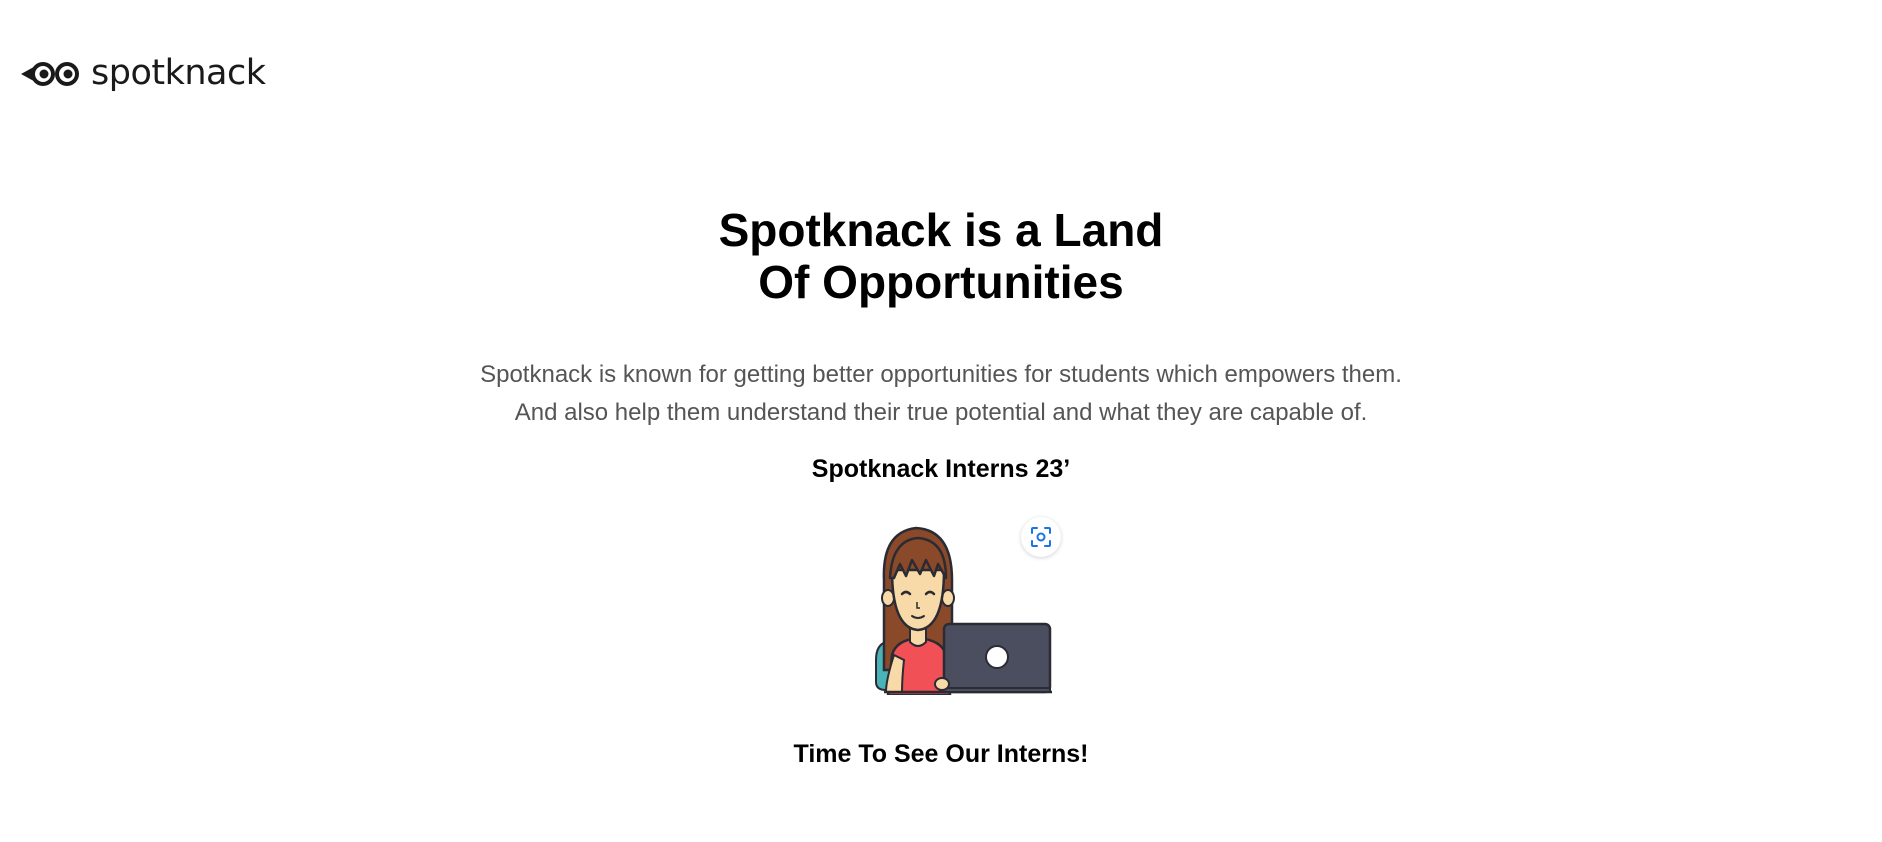 The height and width of the screenshot is (842, 1882). I want to click on eyes-logo-icon, so click(50, 73).